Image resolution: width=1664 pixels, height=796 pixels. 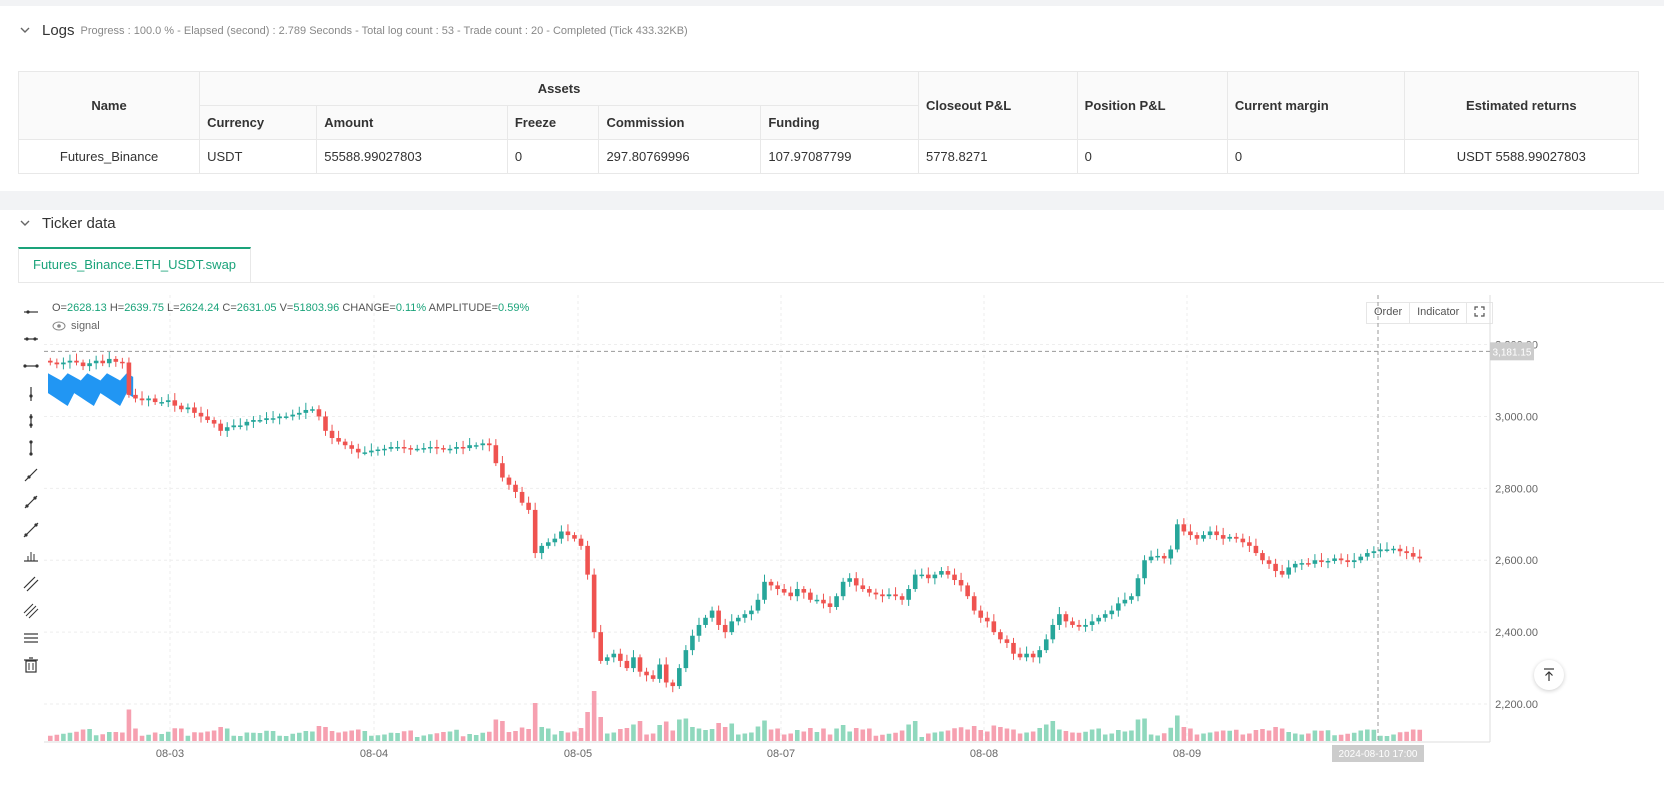 I want to click on header-currency: Currency, so click(x=258, y=122).